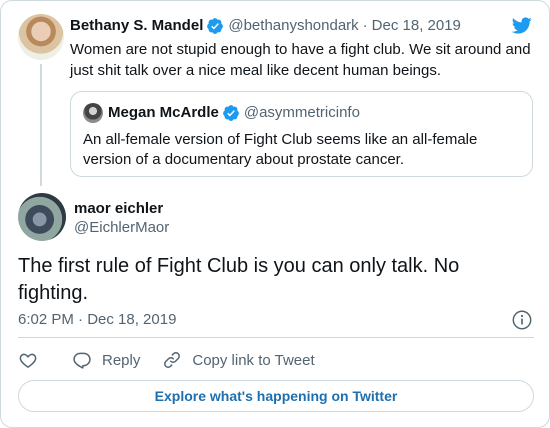 This screenshot has height=428, width=550. Describe the element at coordinates (172, 360) in the screenshot. I see `link-icon` at that location.